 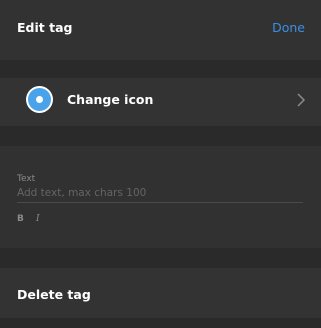 What do you see at coordinates (38, 219) in the screenshot?
I see `italic-button: I` at bounding box center [38, 219].